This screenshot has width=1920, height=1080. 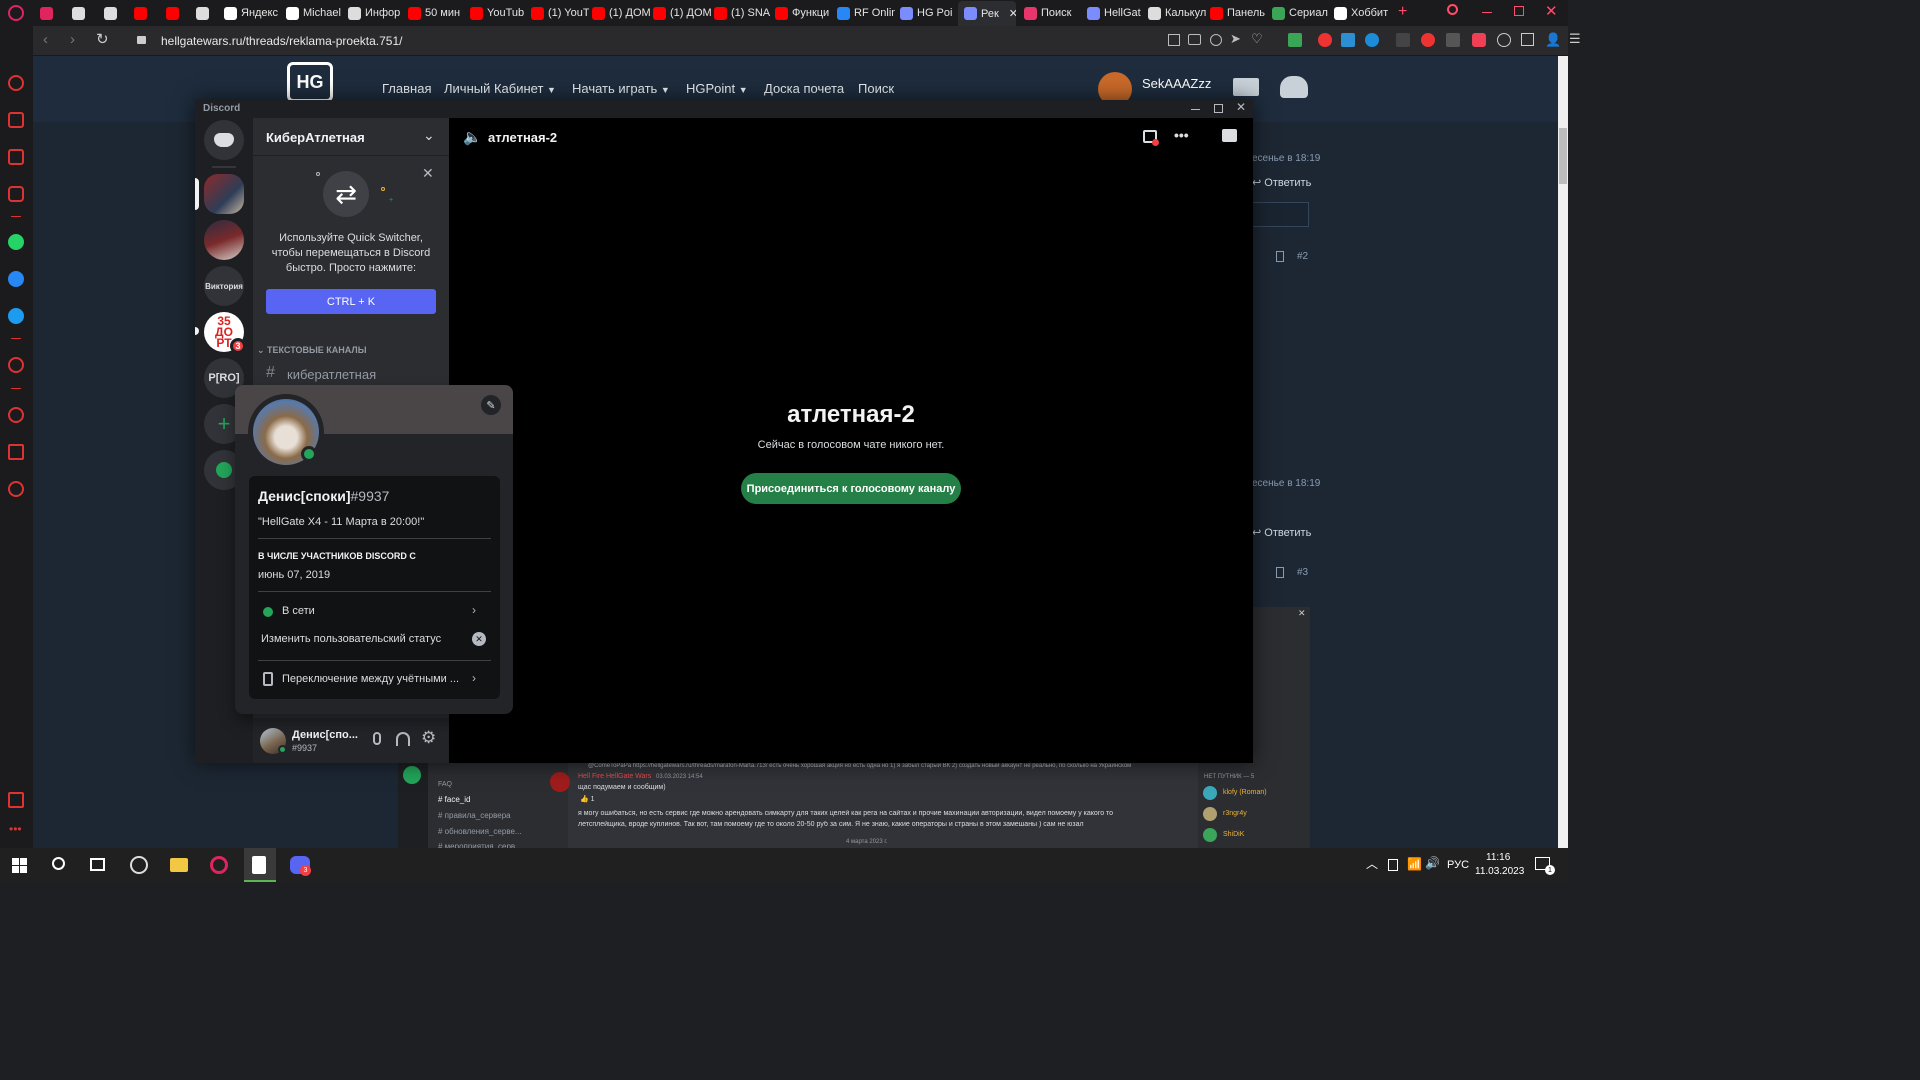 I want to click on pocket-icon, so click(x=1479, y=40).